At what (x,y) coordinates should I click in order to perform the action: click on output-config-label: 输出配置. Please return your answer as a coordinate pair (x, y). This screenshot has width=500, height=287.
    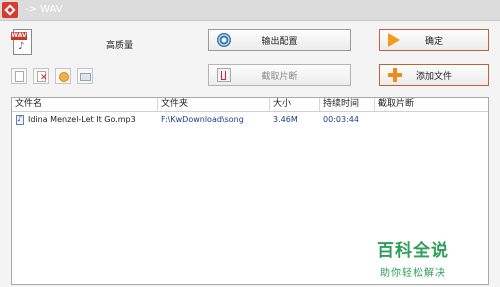
    Looking at the image, I should click on (279, 41).